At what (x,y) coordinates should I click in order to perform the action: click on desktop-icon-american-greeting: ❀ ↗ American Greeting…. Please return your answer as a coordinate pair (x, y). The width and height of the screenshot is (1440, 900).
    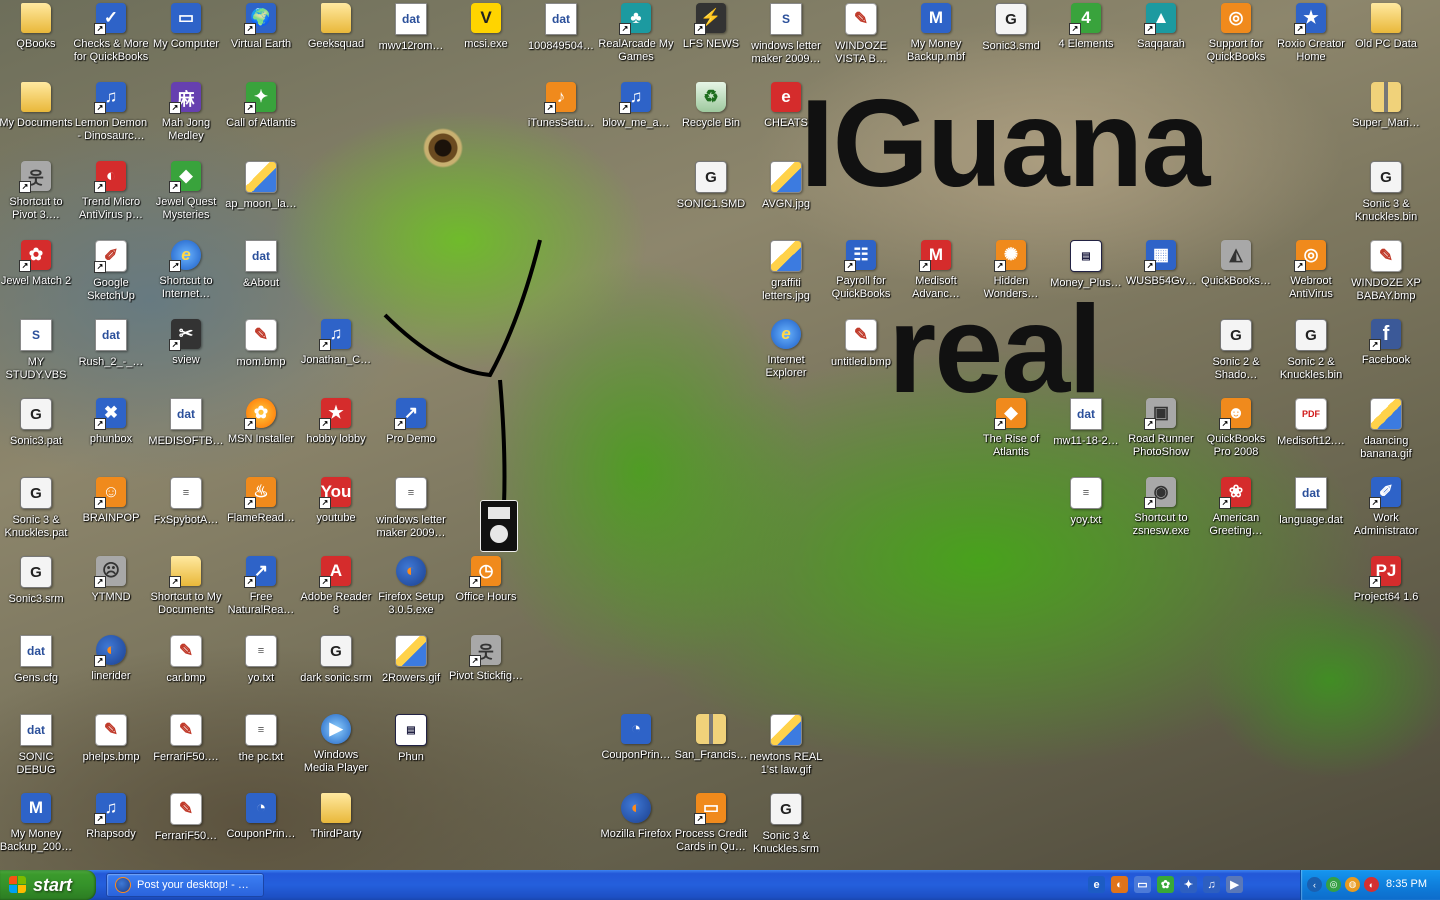
    Looking at the image, I should click on (1236, 512).